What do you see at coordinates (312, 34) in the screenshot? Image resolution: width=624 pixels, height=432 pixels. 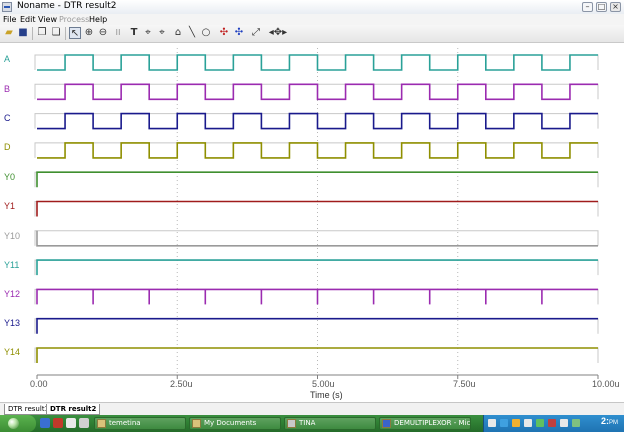 I see `toolbar: ▰ ■ ❐ ❏ ↖ ⊕ ⊖ ⁝⁝ T ⌖ ⌖ ⌂ ╲ ○ ✣ ✣ ⤢ ◂✥▸` at bounding box center [312, 34].